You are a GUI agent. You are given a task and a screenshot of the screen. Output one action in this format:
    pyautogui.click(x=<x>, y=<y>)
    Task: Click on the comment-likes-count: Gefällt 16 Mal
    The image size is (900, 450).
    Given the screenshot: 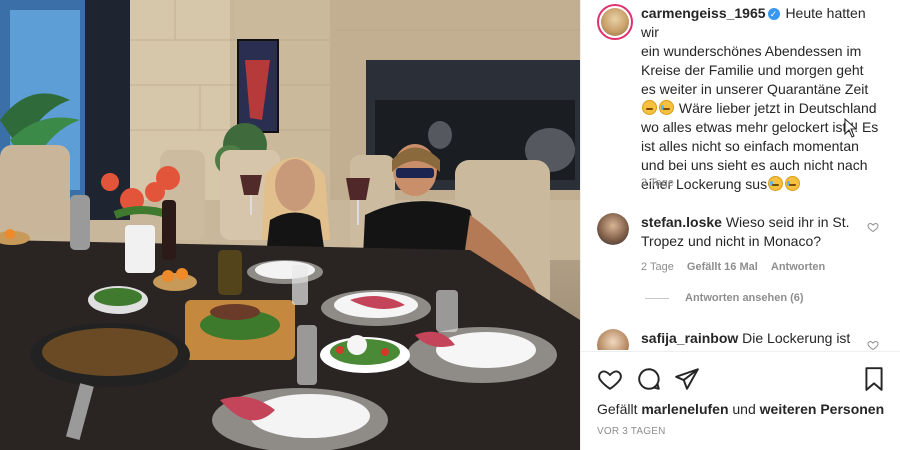 What is the action you would take?
    pyautogui.click(x=722, y=267)
    